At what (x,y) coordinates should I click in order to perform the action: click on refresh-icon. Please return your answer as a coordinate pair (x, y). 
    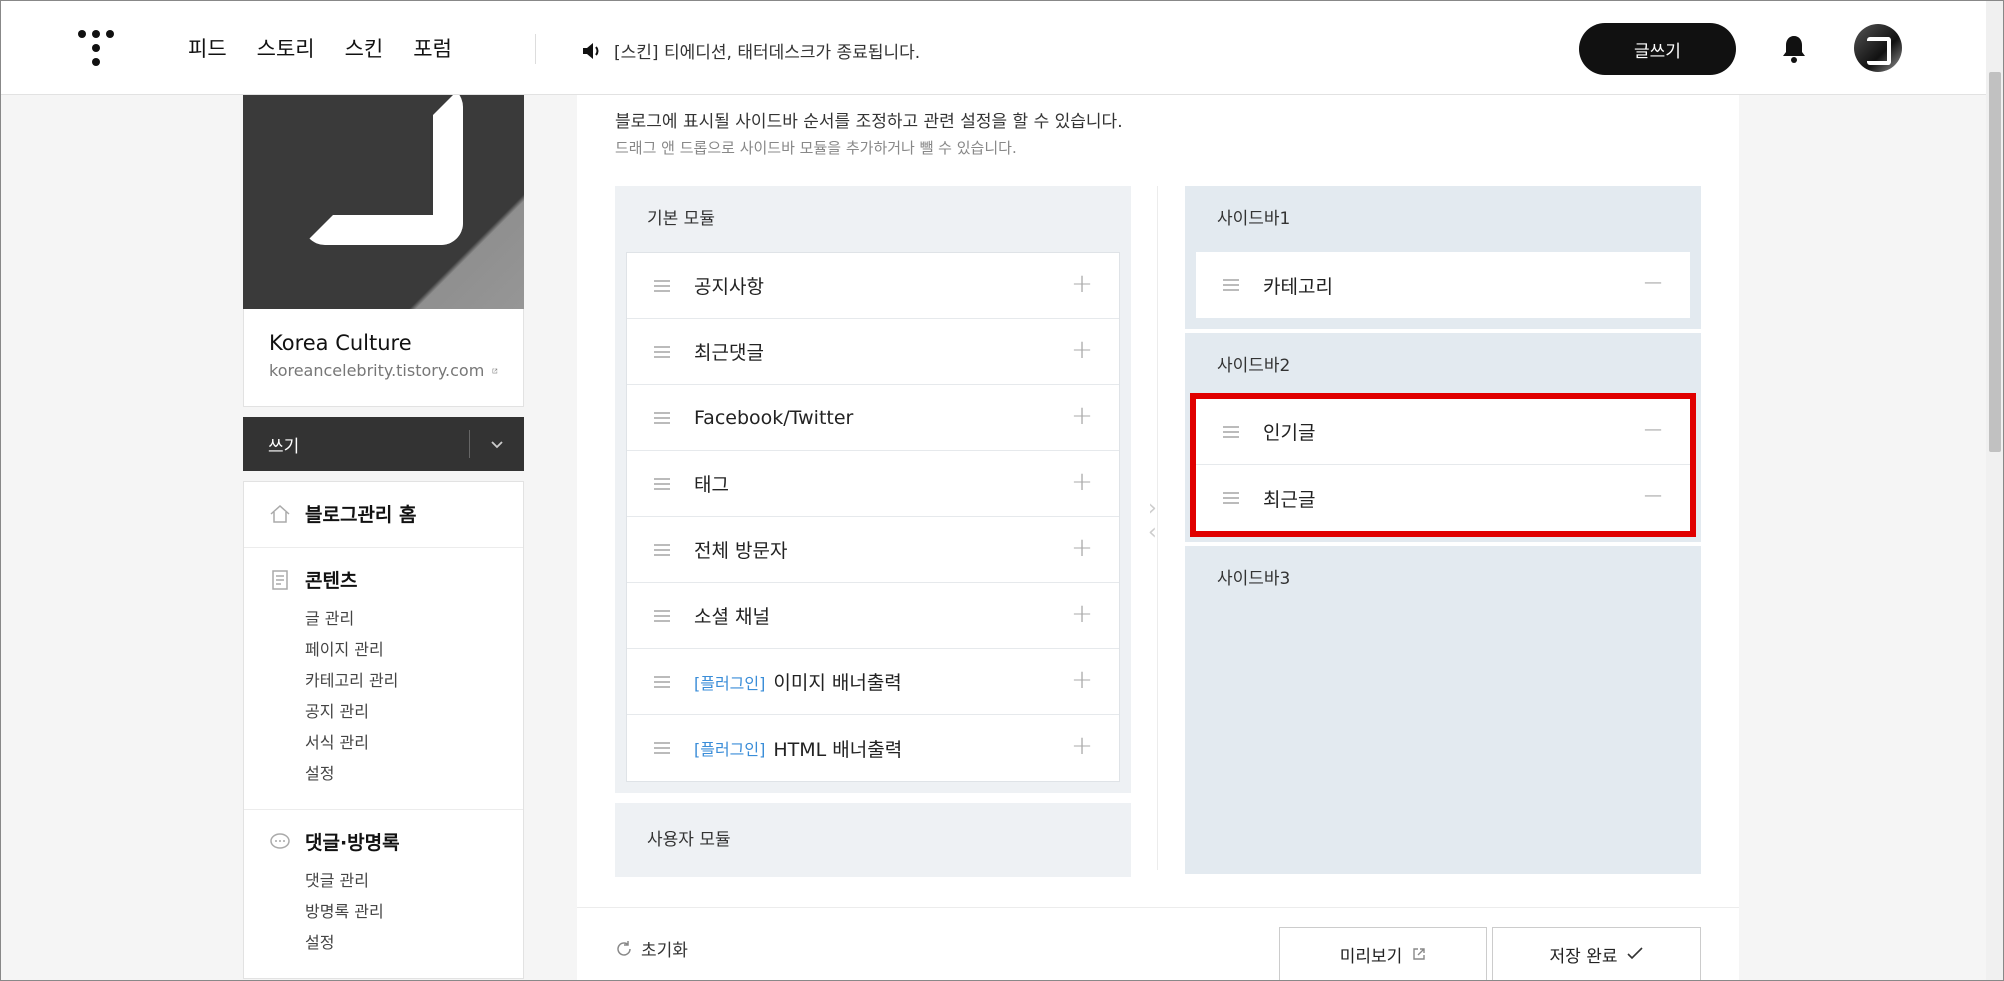
    Looking at the image, I should click on (624, 948).